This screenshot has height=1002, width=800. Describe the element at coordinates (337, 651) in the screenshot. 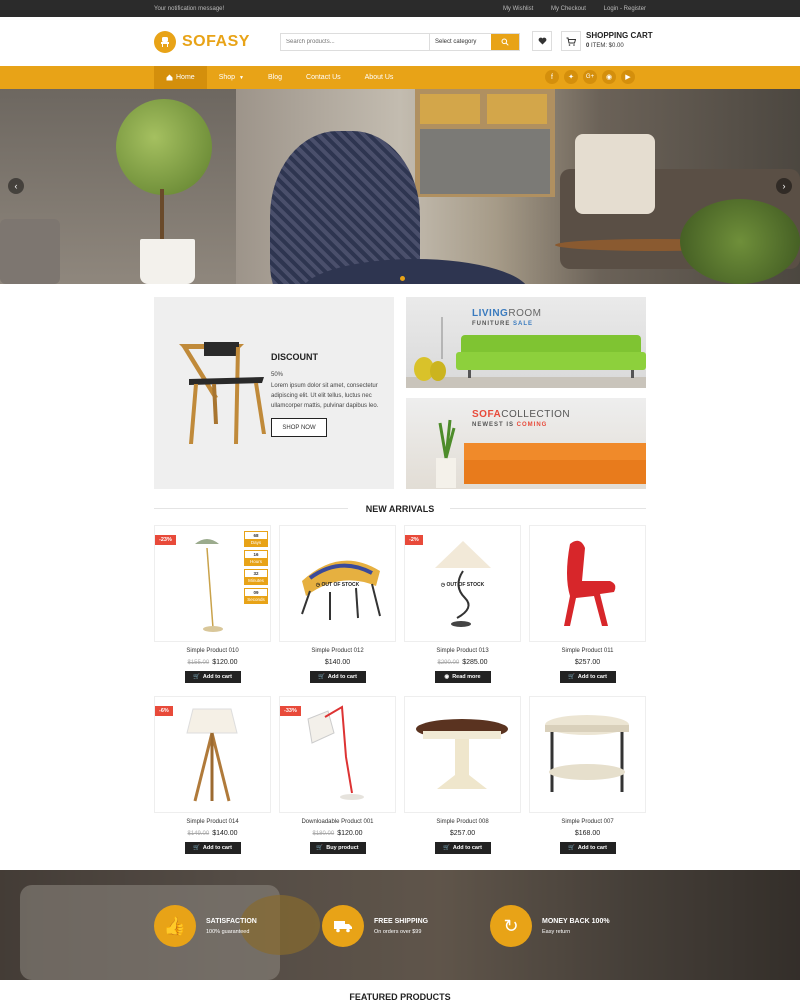

I see `product-name: Simple Product 012` at that location.